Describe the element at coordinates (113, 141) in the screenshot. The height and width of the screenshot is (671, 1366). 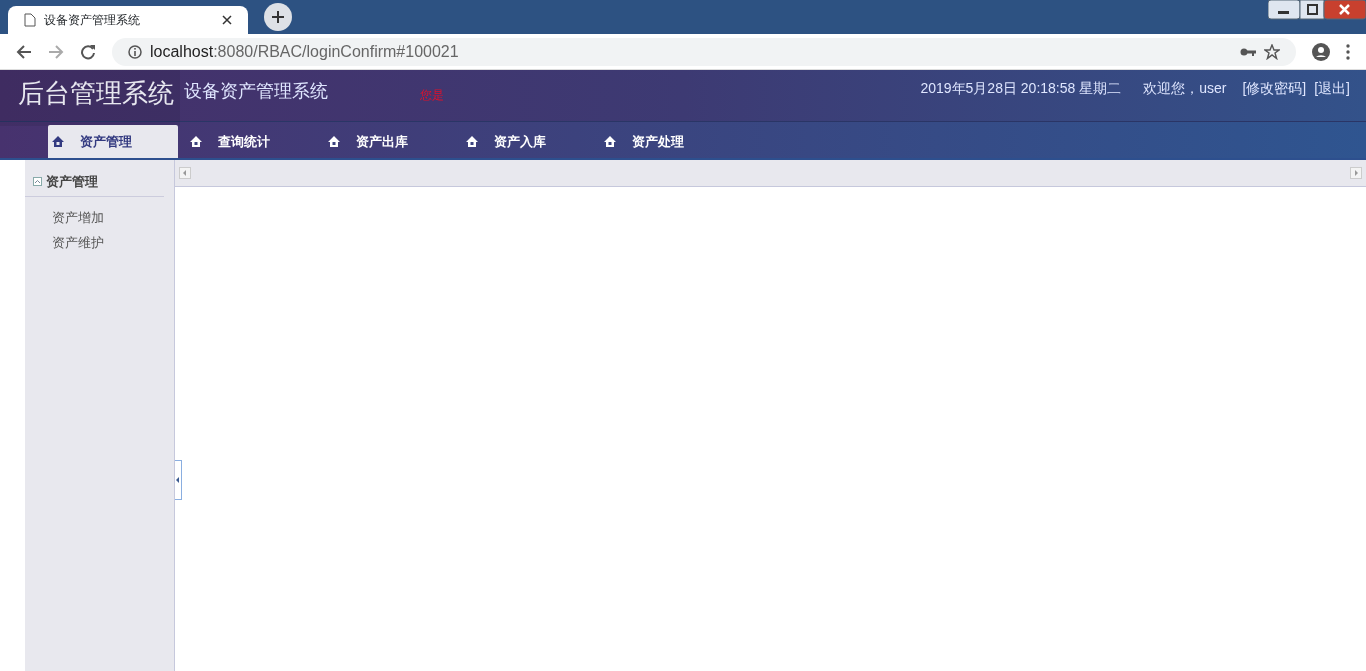
I see `nav-tab: 资产管理` at that location.